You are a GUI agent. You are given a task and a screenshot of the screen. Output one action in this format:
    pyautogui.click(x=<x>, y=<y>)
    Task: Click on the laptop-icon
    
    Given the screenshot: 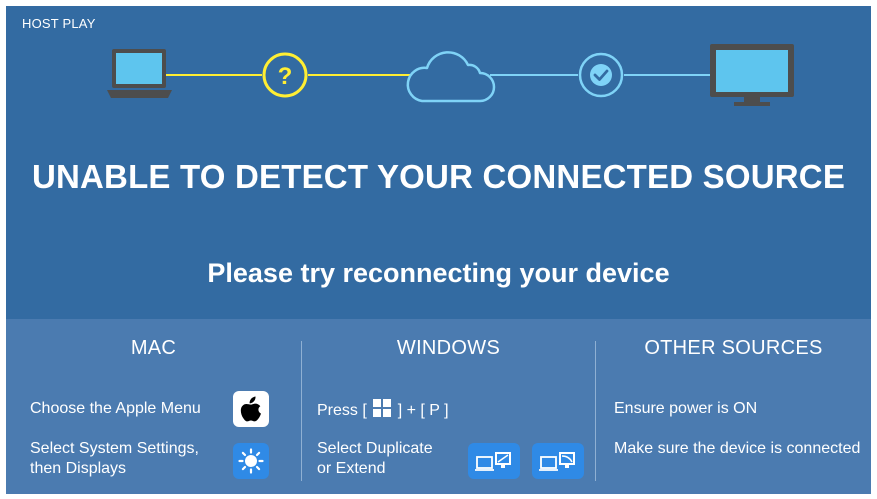 What is the action you would take?
    pyautogui.click(x=139, y=73)
    